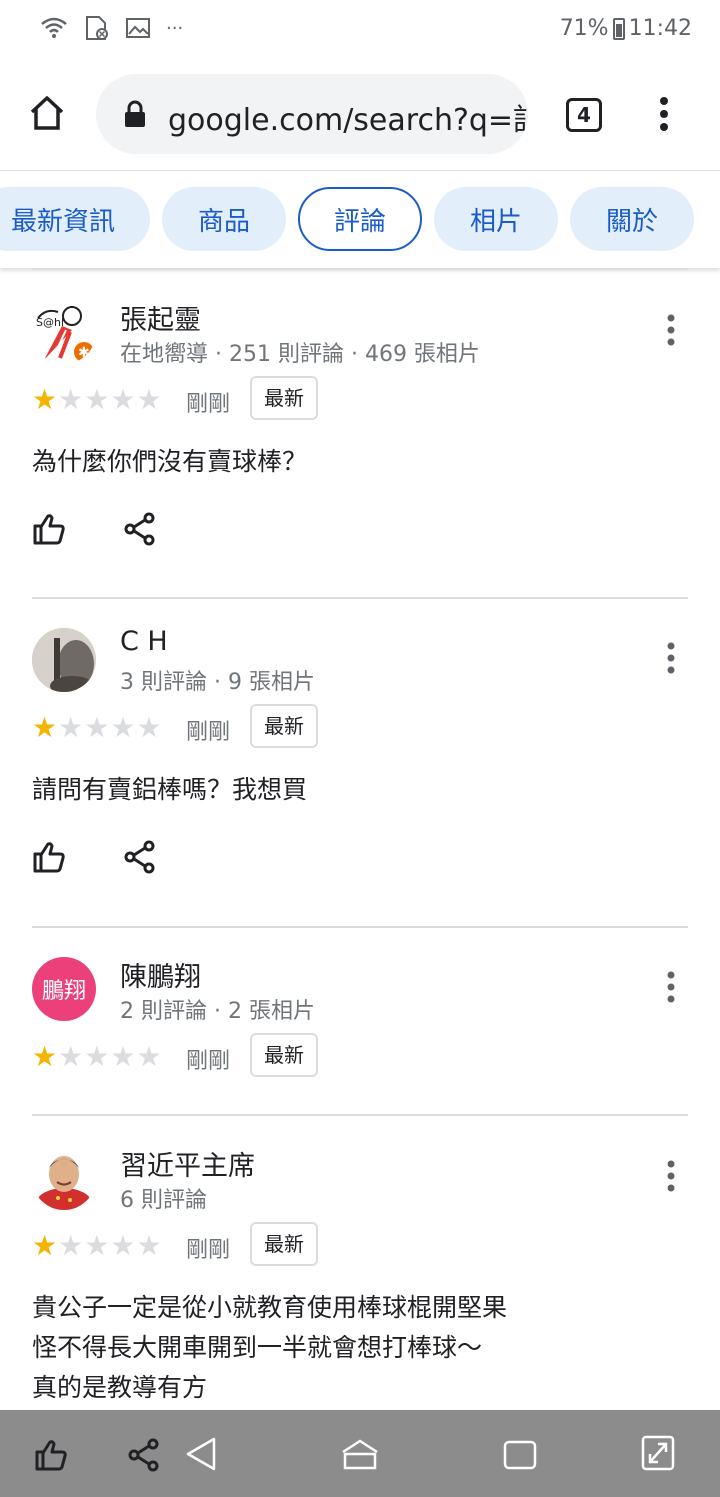 Image resolution: width=720 pixels, height=1497 pixels. I want to click on back-icon, so click(201, 1454).